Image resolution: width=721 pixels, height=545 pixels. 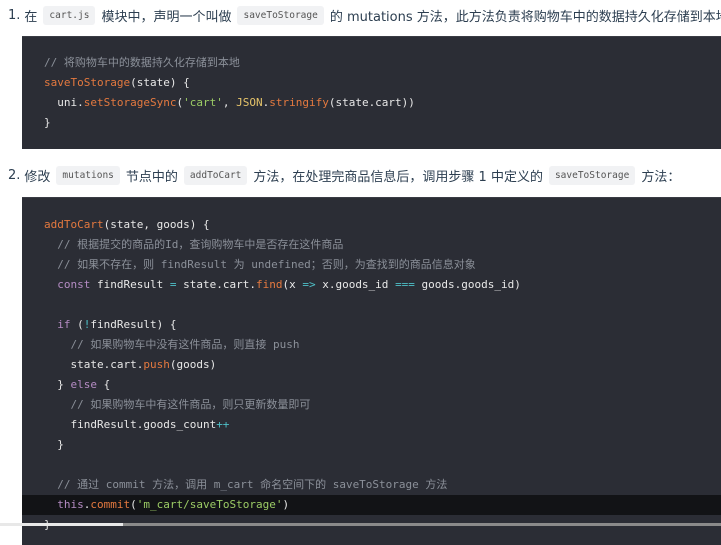 What do you see at coordinates (194, 244) in the screenshot?
I see `code-token: // 根据提交的商品的Id，查询购物车中是否存在这件商品` at bounding box center [194, 244].